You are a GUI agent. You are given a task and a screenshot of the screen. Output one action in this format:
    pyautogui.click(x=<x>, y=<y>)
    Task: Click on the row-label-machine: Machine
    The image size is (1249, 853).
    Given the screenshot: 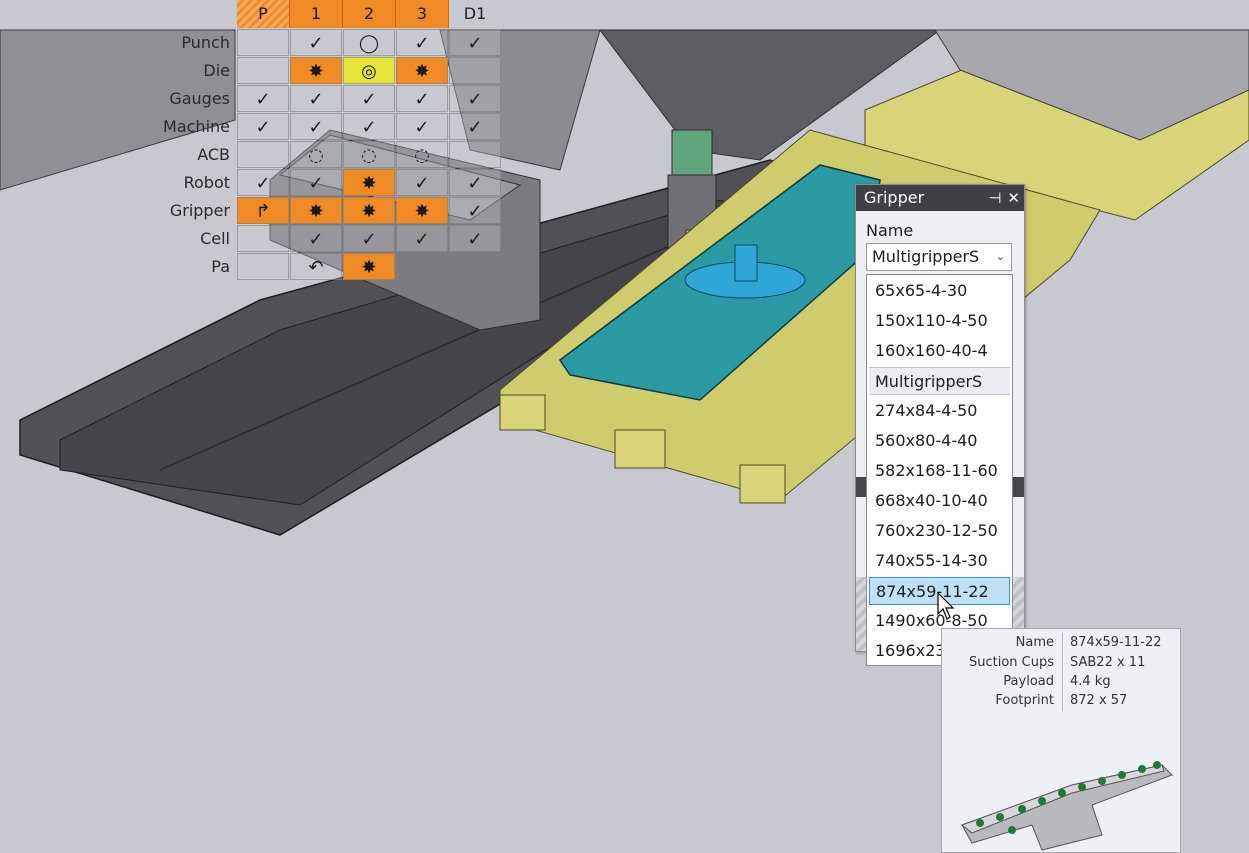 What is the action you would take?
    pyautogui.click(x=196, y=126)
    